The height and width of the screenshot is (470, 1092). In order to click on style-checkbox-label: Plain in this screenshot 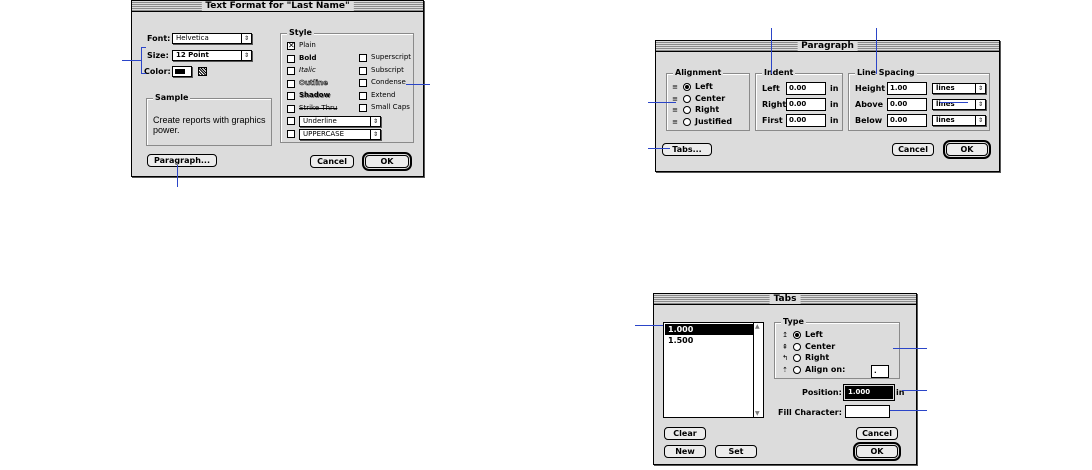, I will do `click(307, 45)`.